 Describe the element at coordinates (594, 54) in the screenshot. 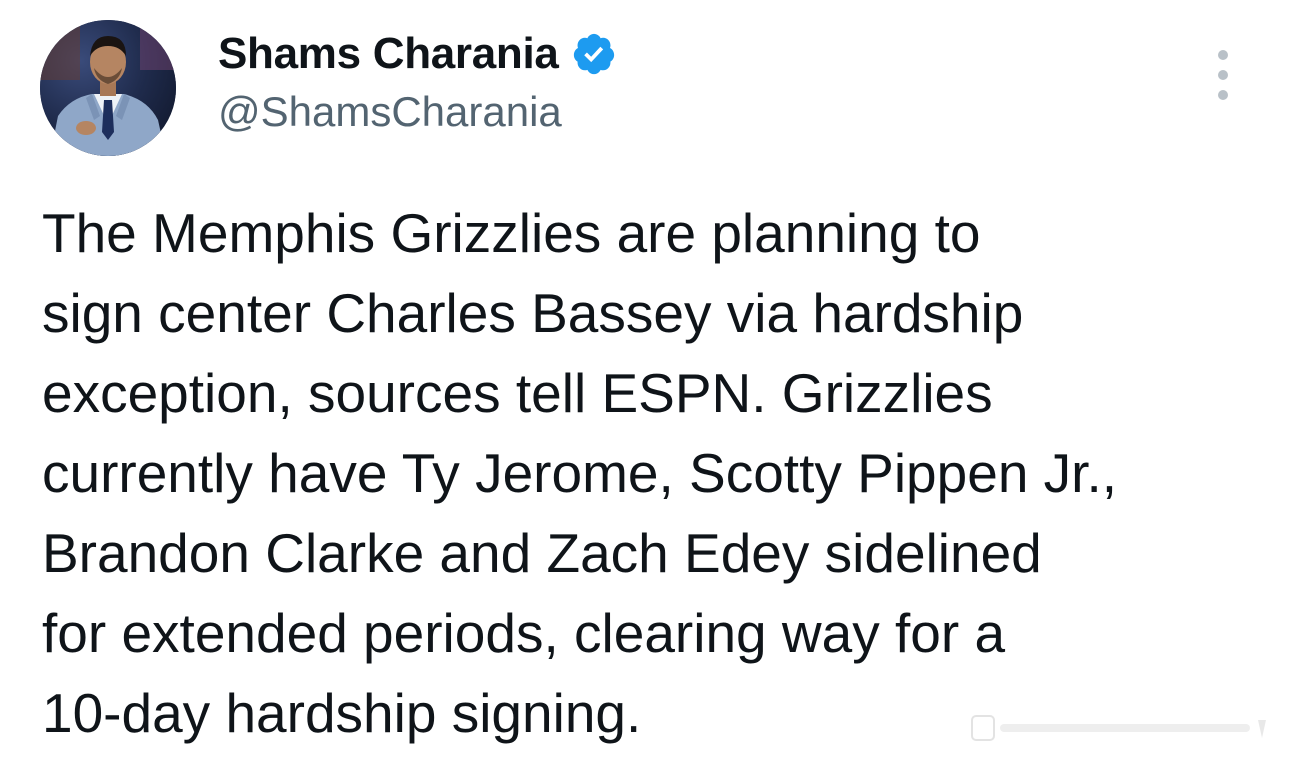

I see `verified-badge-icon` at that location.